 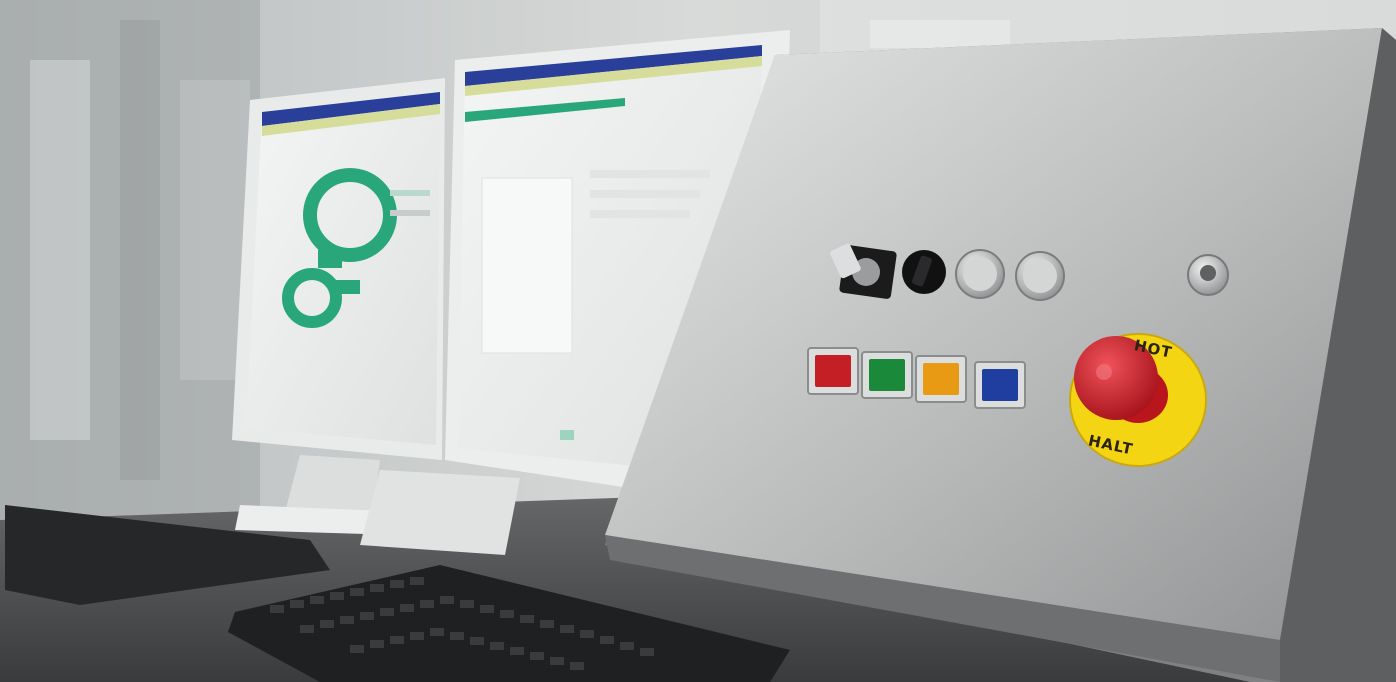 What do you see at coordinates (1116, 378) in the screenshot?
I see `emergency-stop-cap` at bounding box center [1116, 378].